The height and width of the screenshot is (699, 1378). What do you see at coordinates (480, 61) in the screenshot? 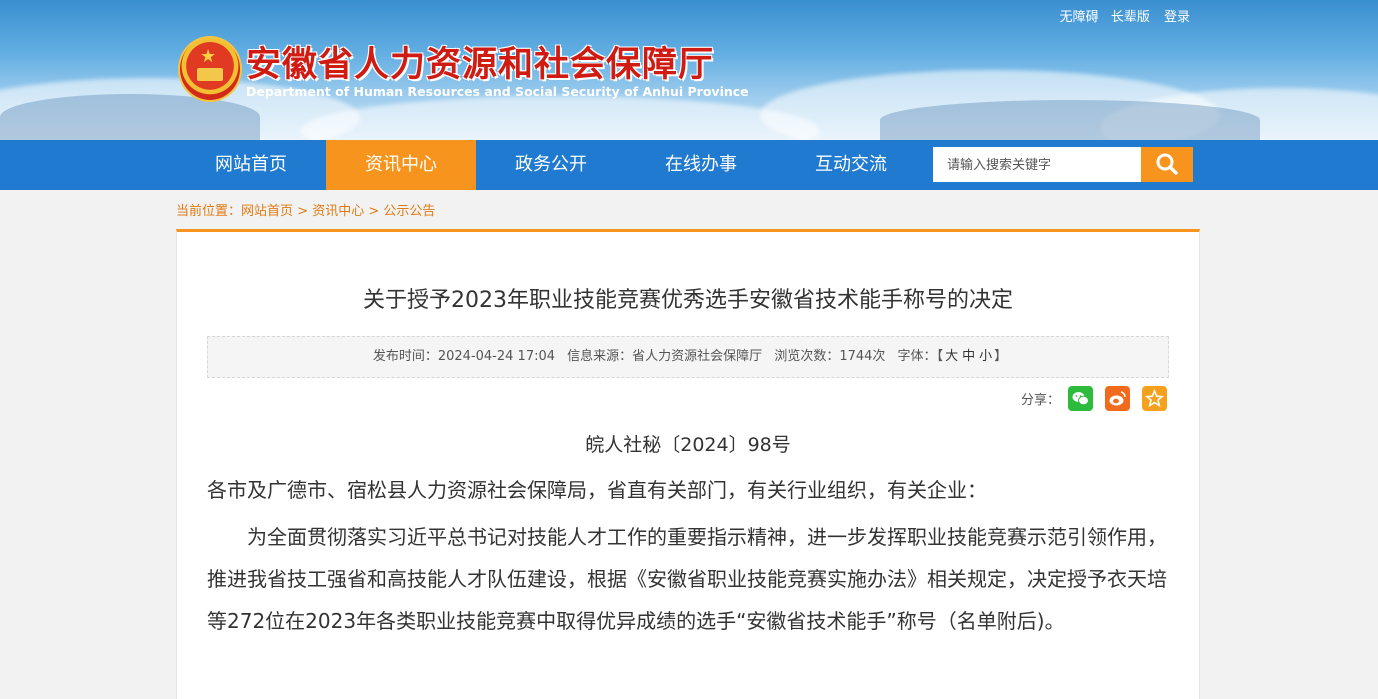
I see `site-title: 安徽省人力资源和社会保障厅` at bounding box center [480, 61].